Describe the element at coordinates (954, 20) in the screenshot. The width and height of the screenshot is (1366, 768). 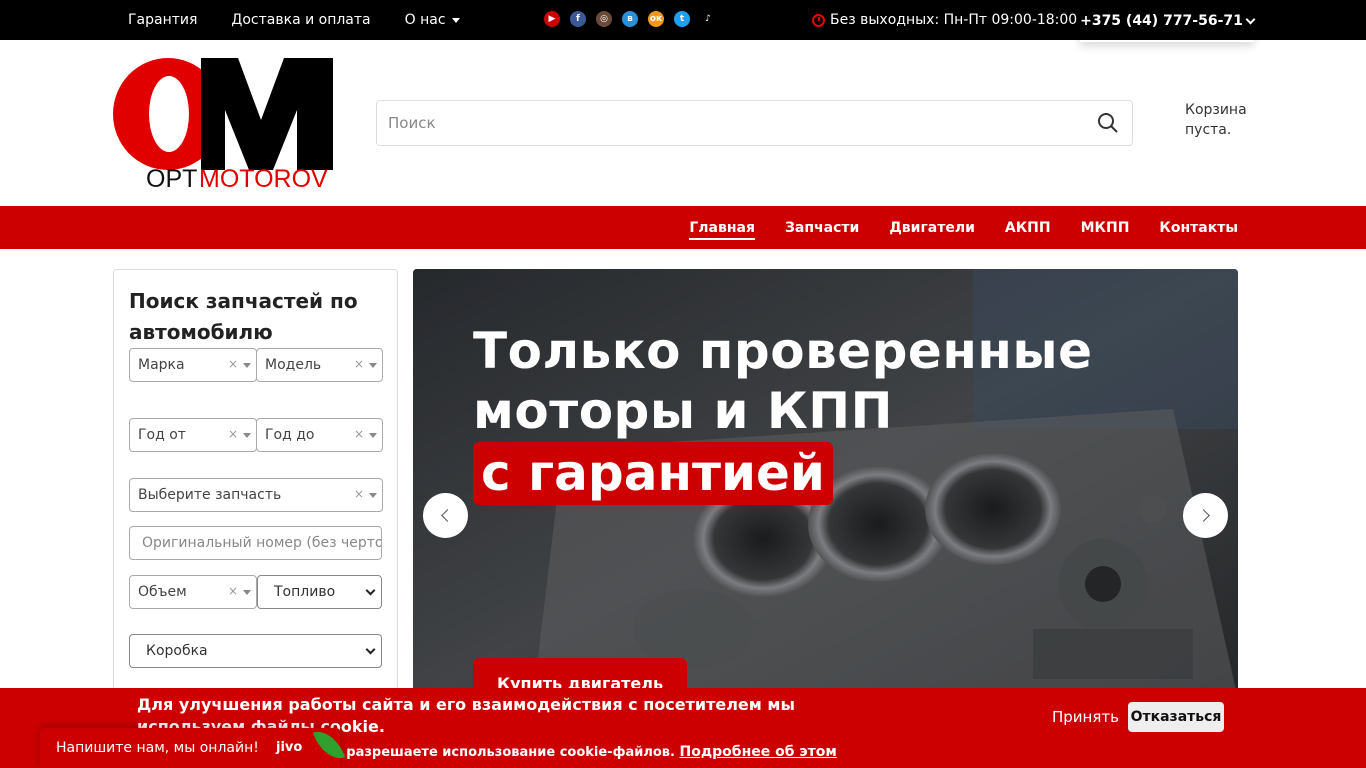
I see `working-hours-text: Без выходных: Пн-Пт 09:00-18:00` at that location.